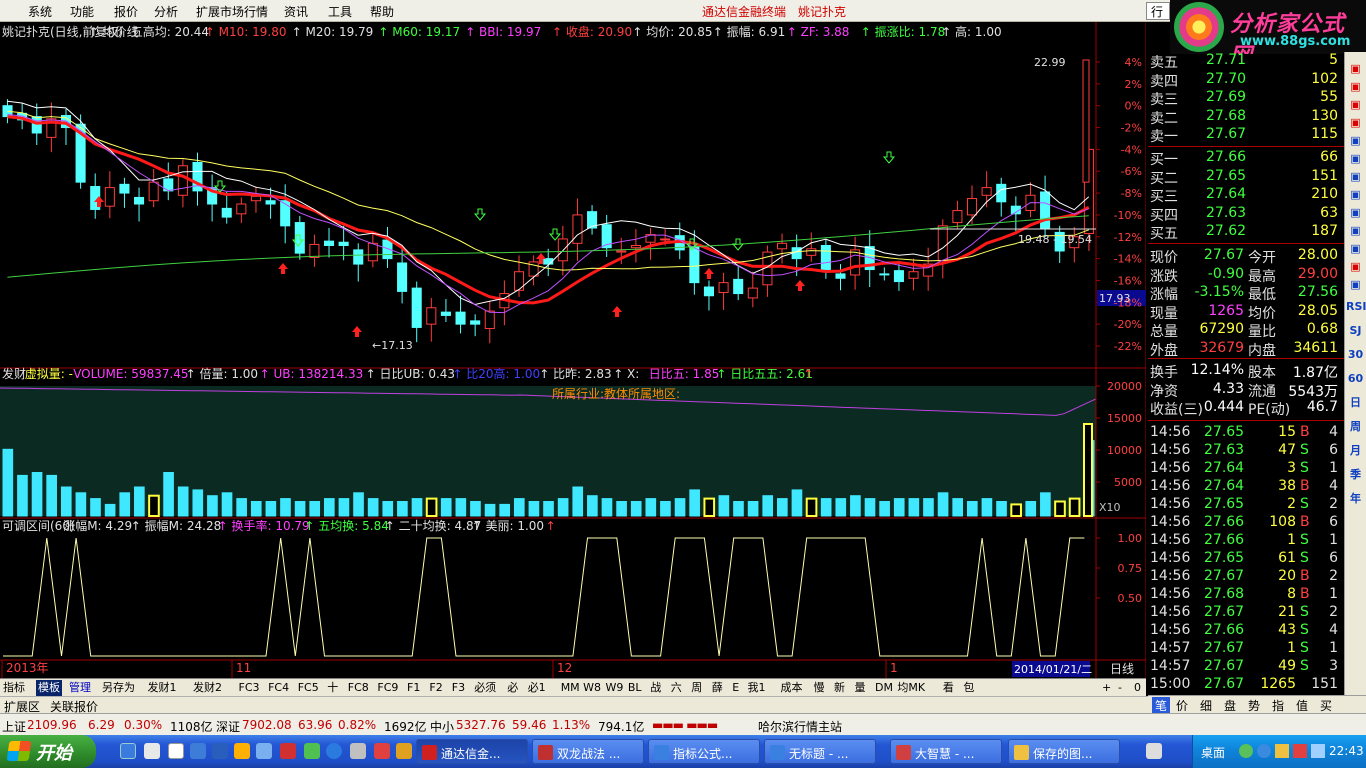 The image size is (1366, 768). Describe the element at coordinates (413, 688) in the screenshot. I see `template-tab-12: F1` at that location.